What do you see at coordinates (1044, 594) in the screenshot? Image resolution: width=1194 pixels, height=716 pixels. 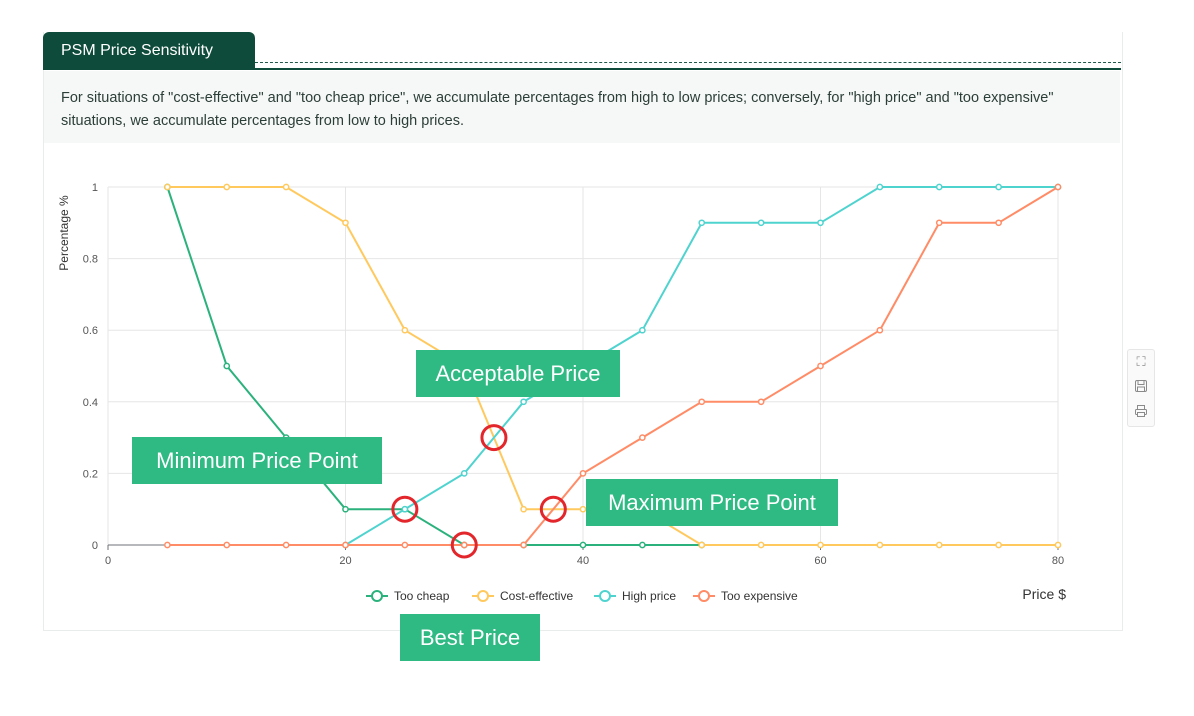 I see `x-axis-title: Price $` at bounding box center [1044, 594].